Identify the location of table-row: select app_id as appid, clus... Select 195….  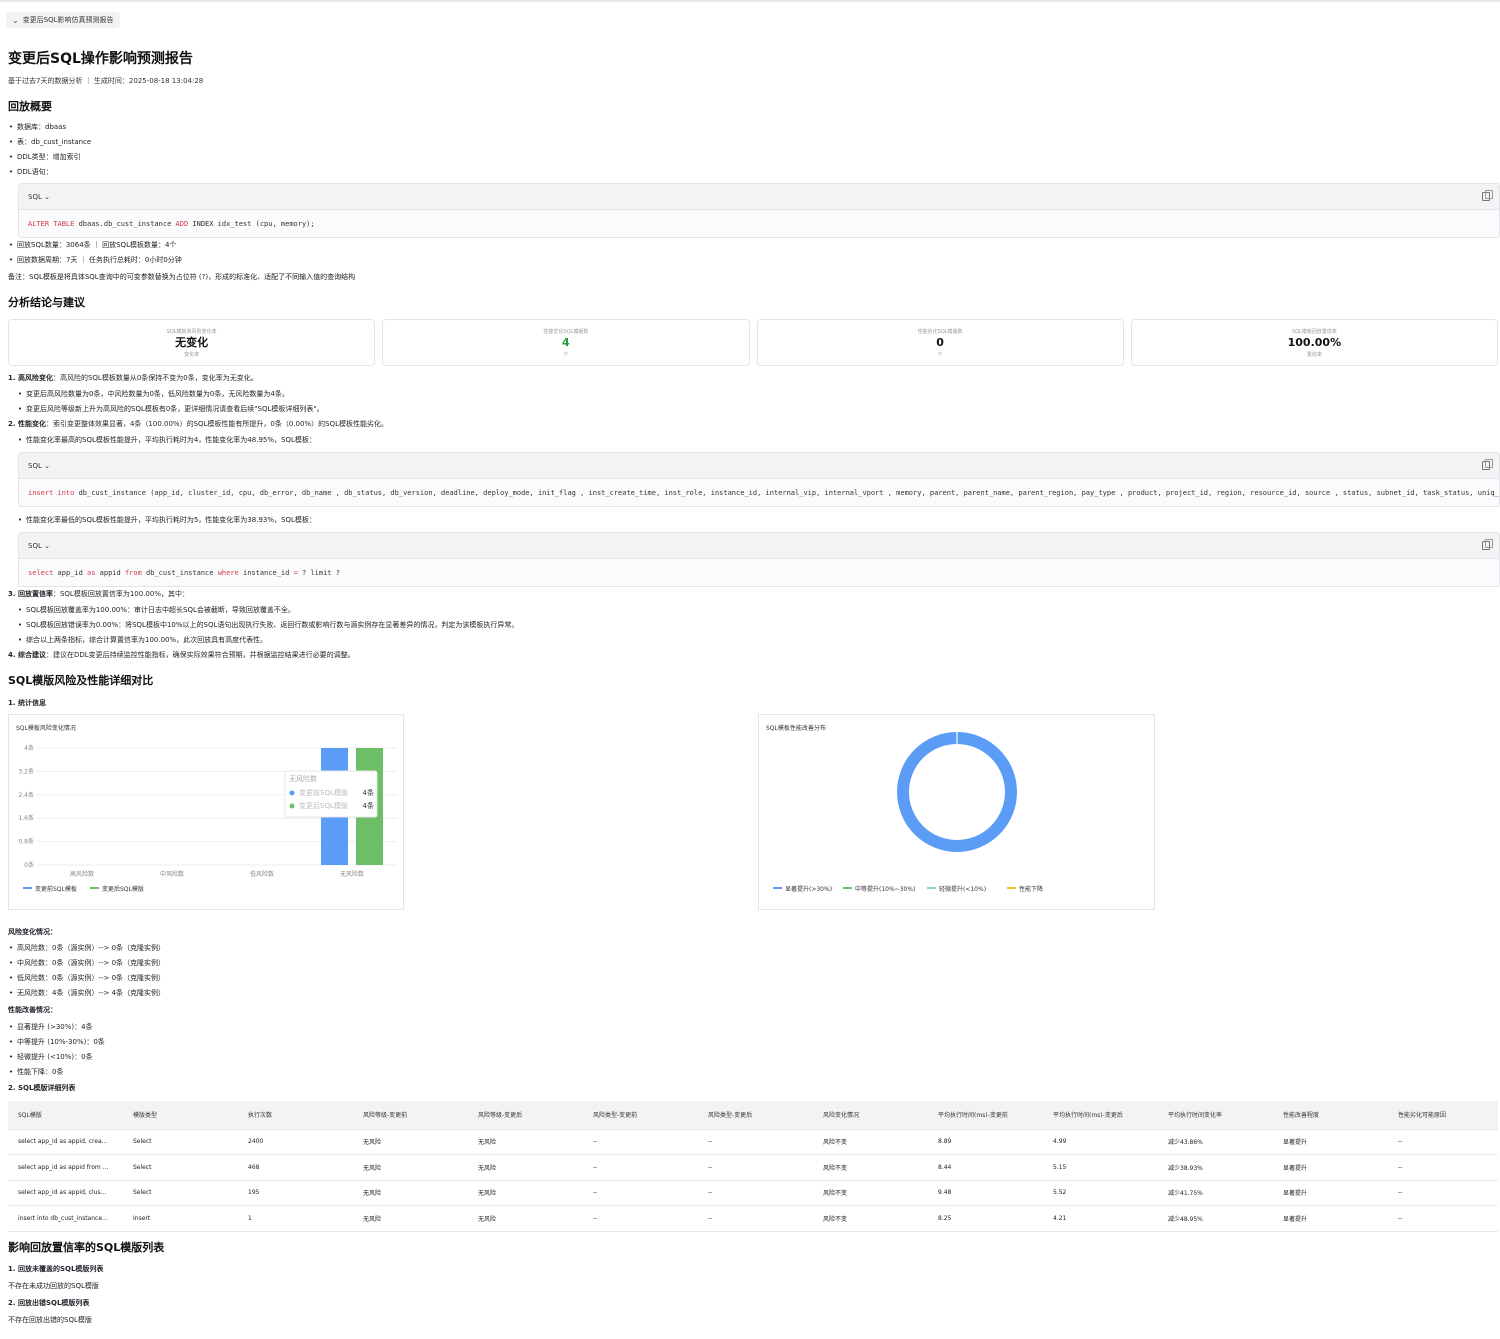
(753, 1193).